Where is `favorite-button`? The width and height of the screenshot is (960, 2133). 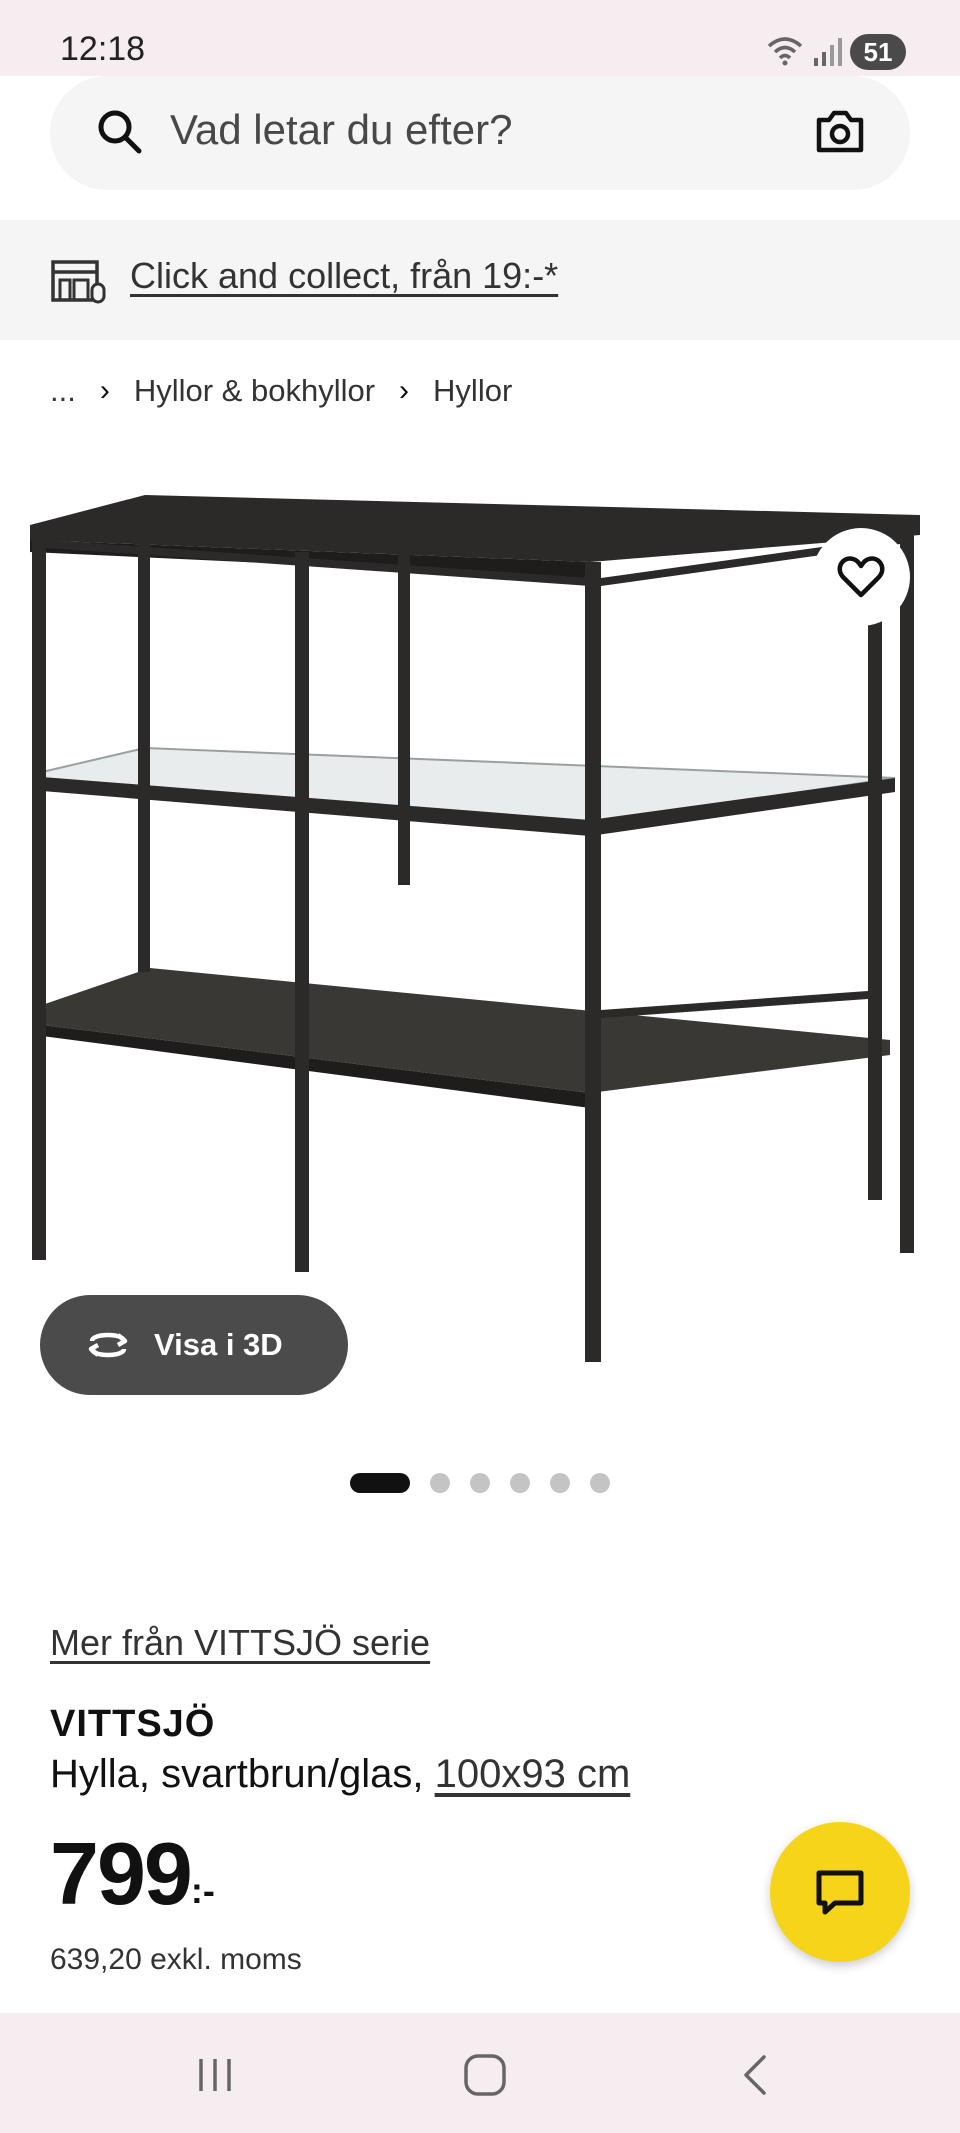 favorite-button is located at coordinates (861, 577).